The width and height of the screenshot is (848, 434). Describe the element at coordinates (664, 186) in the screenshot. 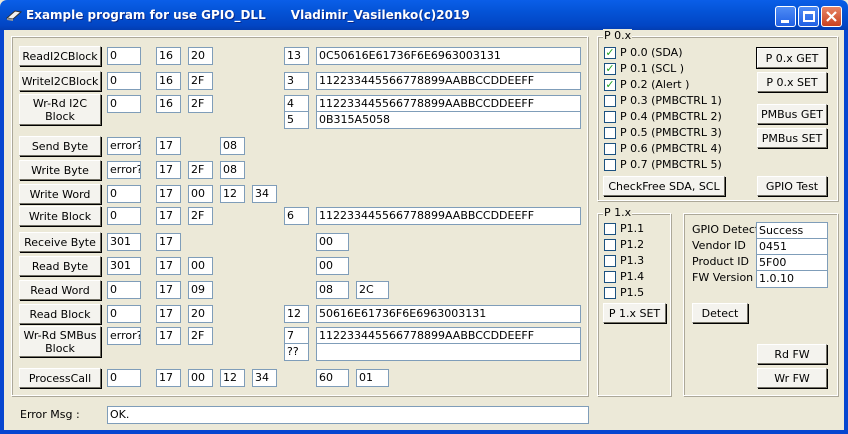

I see `checkfree-button: CheckFree SDA, SCL` at that location.